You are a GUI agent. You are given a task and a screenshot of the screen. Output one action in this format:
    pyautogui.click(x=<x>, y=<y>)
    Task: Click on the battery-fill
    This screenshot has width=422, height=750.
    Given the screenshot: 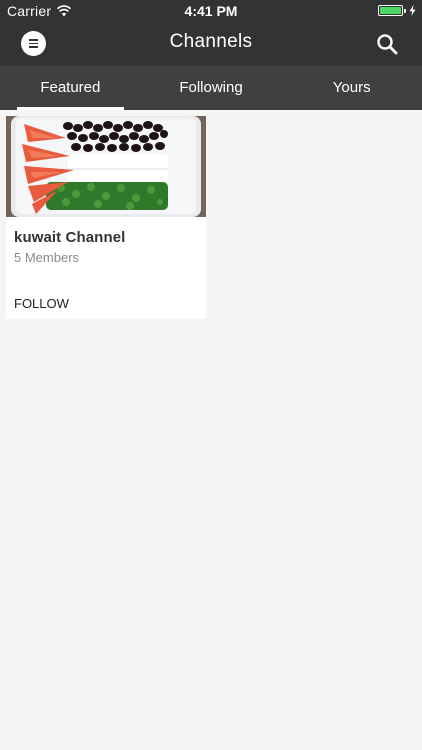 What is the action you would take?
    pyautogui.click(x=390, y=10)
    